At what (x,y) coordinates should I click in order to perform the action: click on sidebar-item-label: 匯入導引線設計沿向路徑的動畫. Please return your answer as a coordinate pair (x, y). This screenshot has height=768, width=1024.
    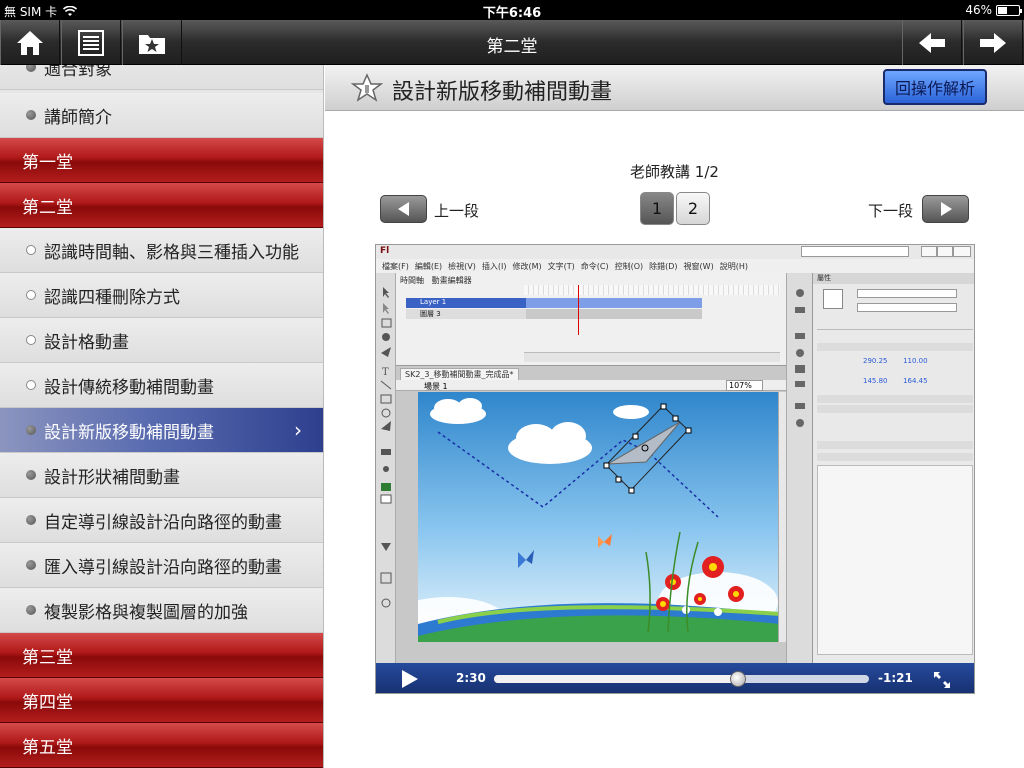
    Looking at the image, I should click on (163, 567).